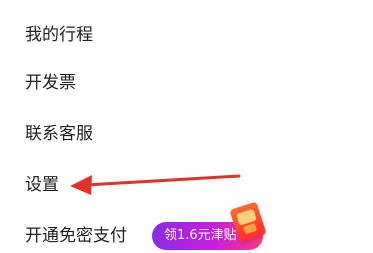  Describe the element at coordinates (76, 236) in the screenshot. I see `menu-item-password-free-payment: 开通免密支付` at that location.